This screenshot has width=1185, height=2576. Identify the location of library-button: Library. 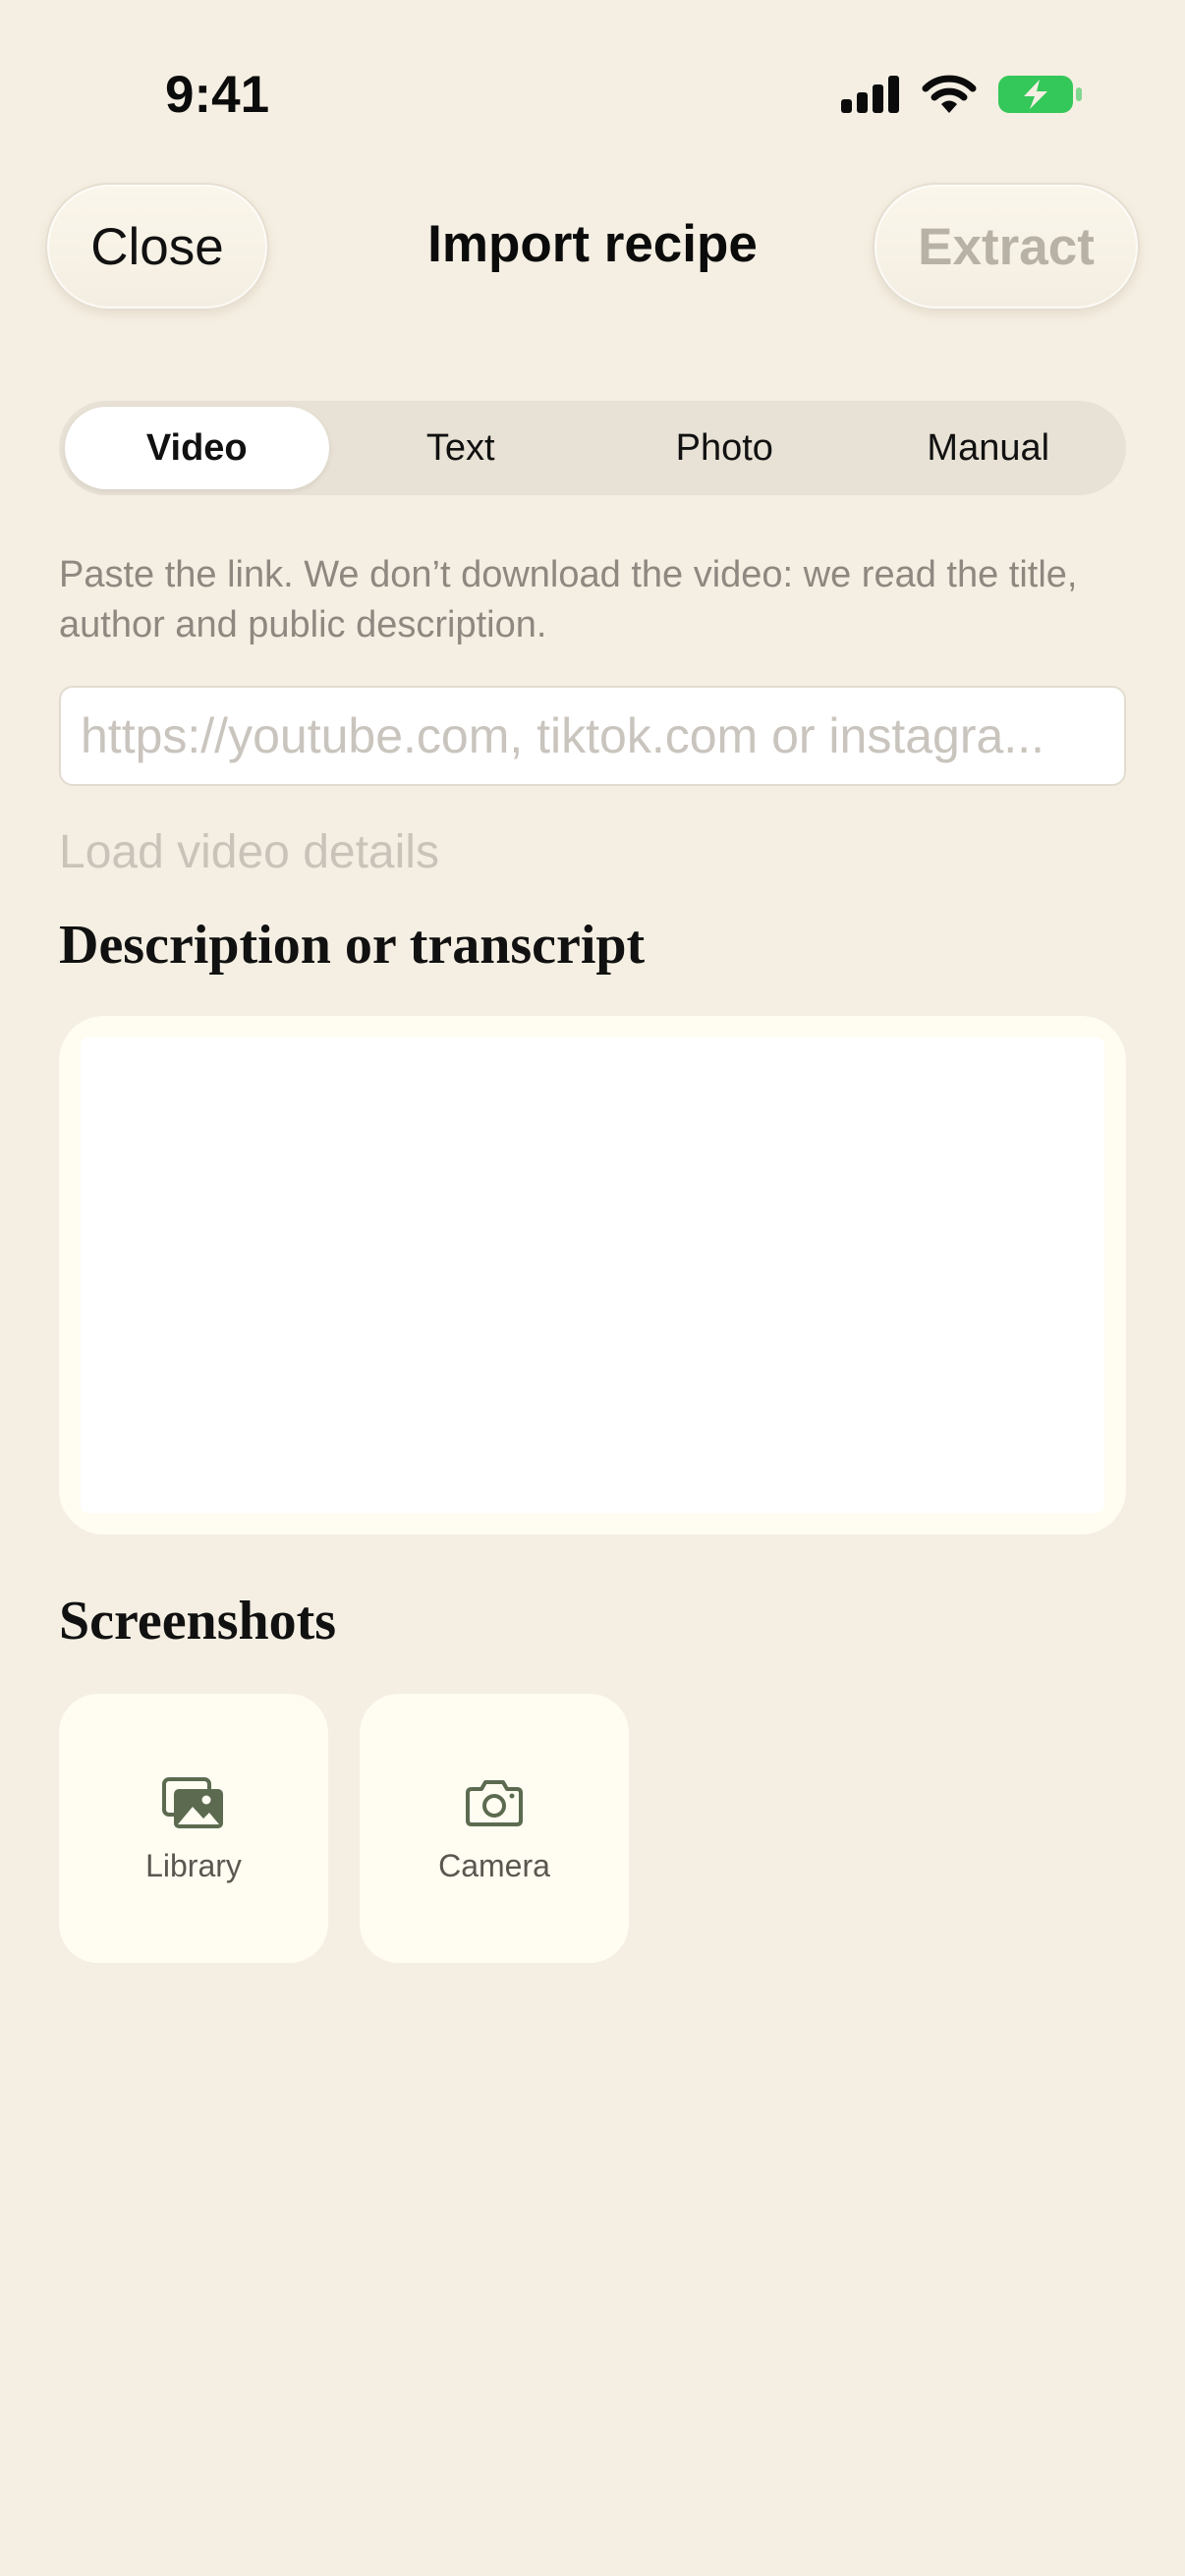
(194, 1828).